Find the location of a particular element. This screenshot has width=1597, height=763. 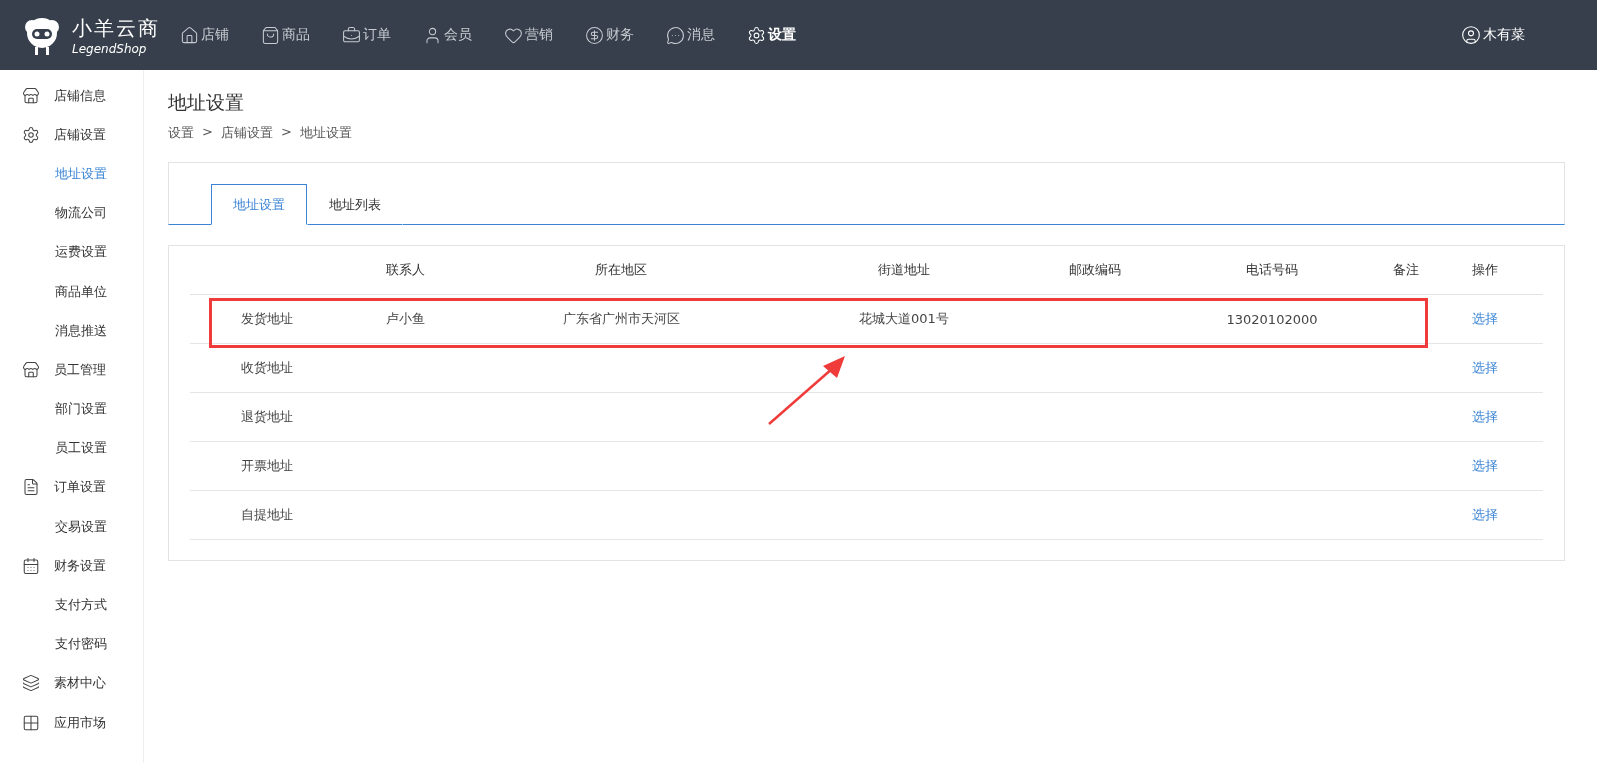

breadcrumb-item: 地址设置 is located at coordinates (325, 133).